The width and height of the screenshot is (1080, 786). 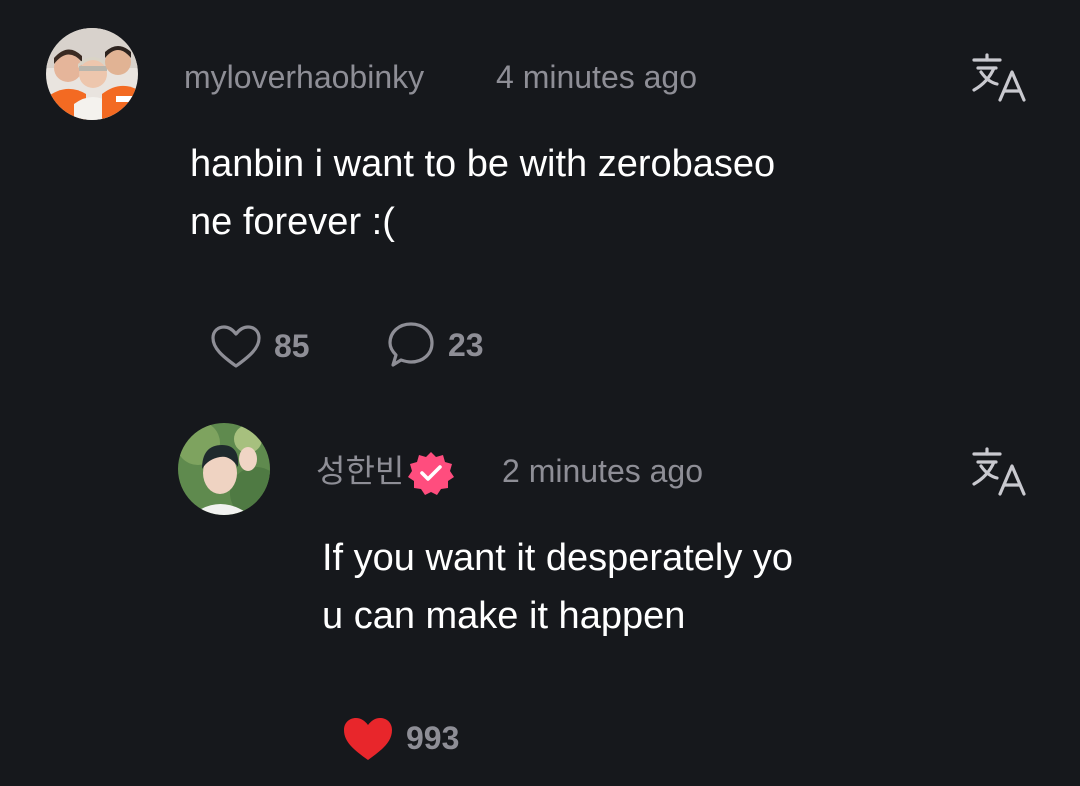 What do you see at coordinates (998, 80) in the screenshot?
I see `translate-icon` at bounding box center [998, 80].